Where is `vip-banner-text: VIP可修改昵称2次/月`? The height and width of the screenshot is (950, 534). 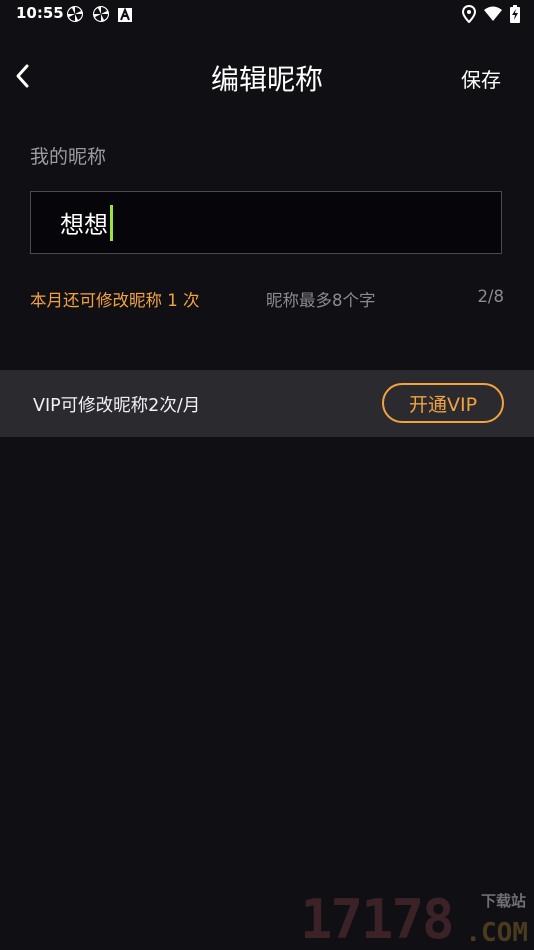
vip-banner-text: VIP可修改昵称2次/月 is located at coordinates (117, 406).